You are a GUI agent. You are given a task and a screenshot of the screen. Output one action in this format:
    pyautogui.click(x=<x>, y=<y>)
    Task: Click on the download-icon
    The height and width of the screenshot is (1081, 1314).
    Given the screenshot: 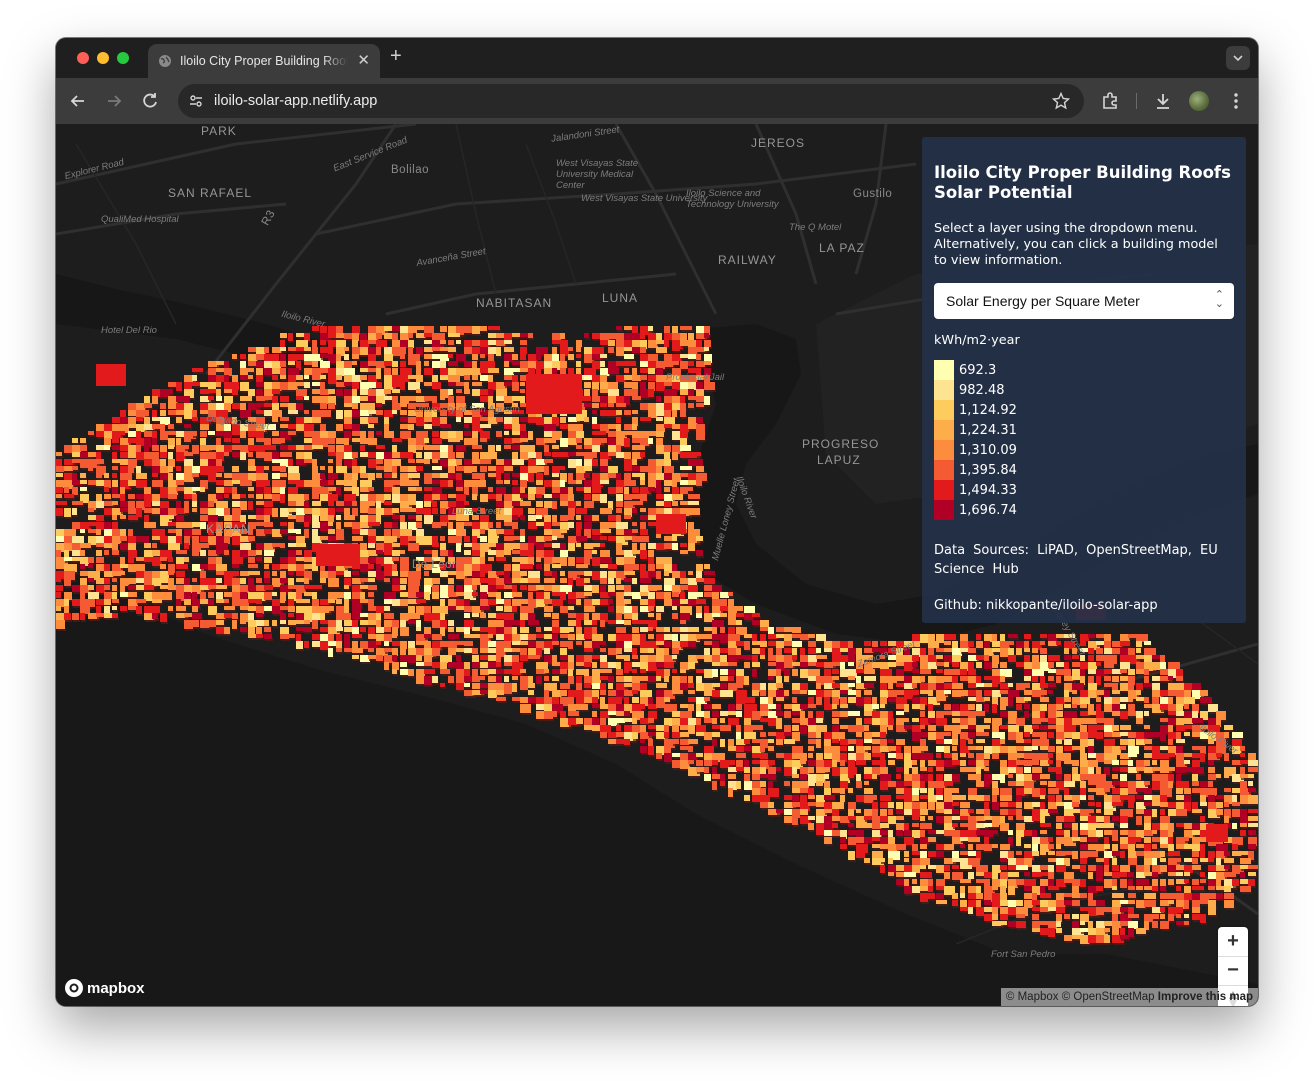 What is the action you would take?
    pyautogui.click(x=1163, y=101)
    